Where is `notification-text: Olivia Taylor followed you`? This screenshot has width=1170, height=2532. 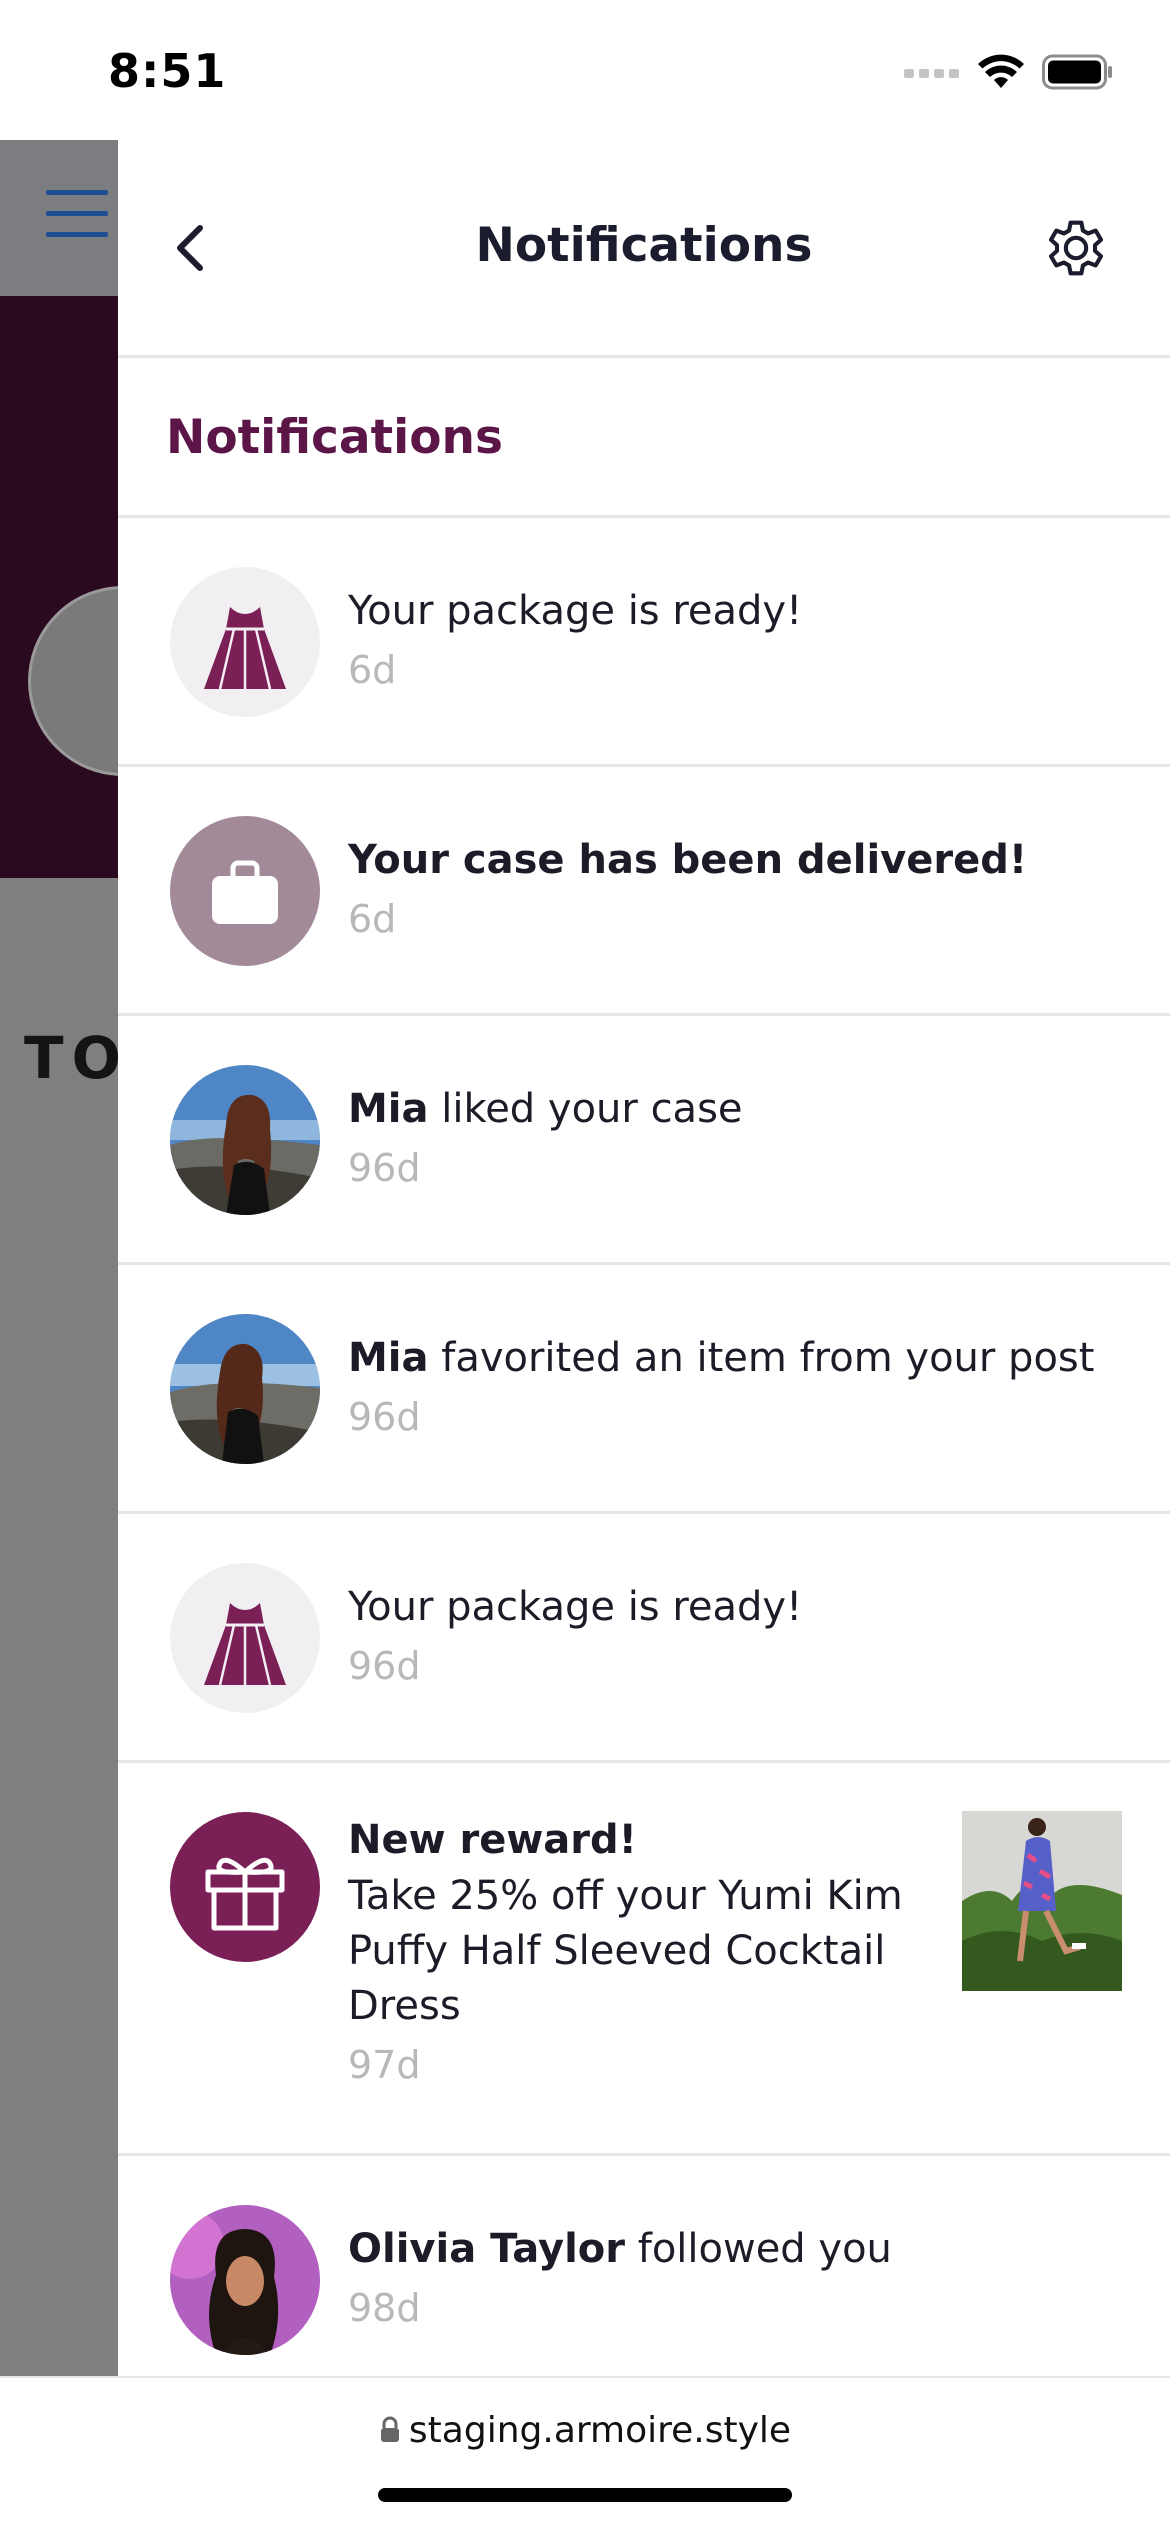
notification-text: Olivia Taylor followed you is located at coordinates (620, 2249).